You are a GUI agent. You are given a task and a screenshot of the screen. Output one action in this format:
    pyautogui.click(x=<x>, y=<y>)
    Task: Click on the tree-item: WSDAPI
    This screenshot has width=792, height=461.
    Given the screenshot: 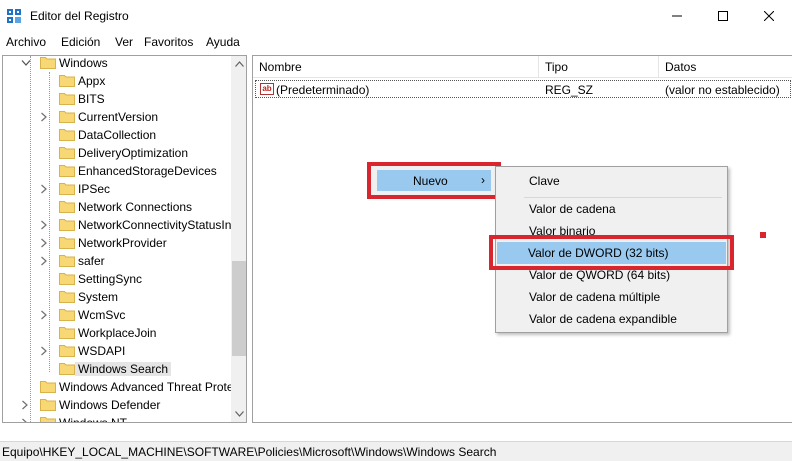 What is the action you would take?
    pyautogui.click(x=117, y=351)
    